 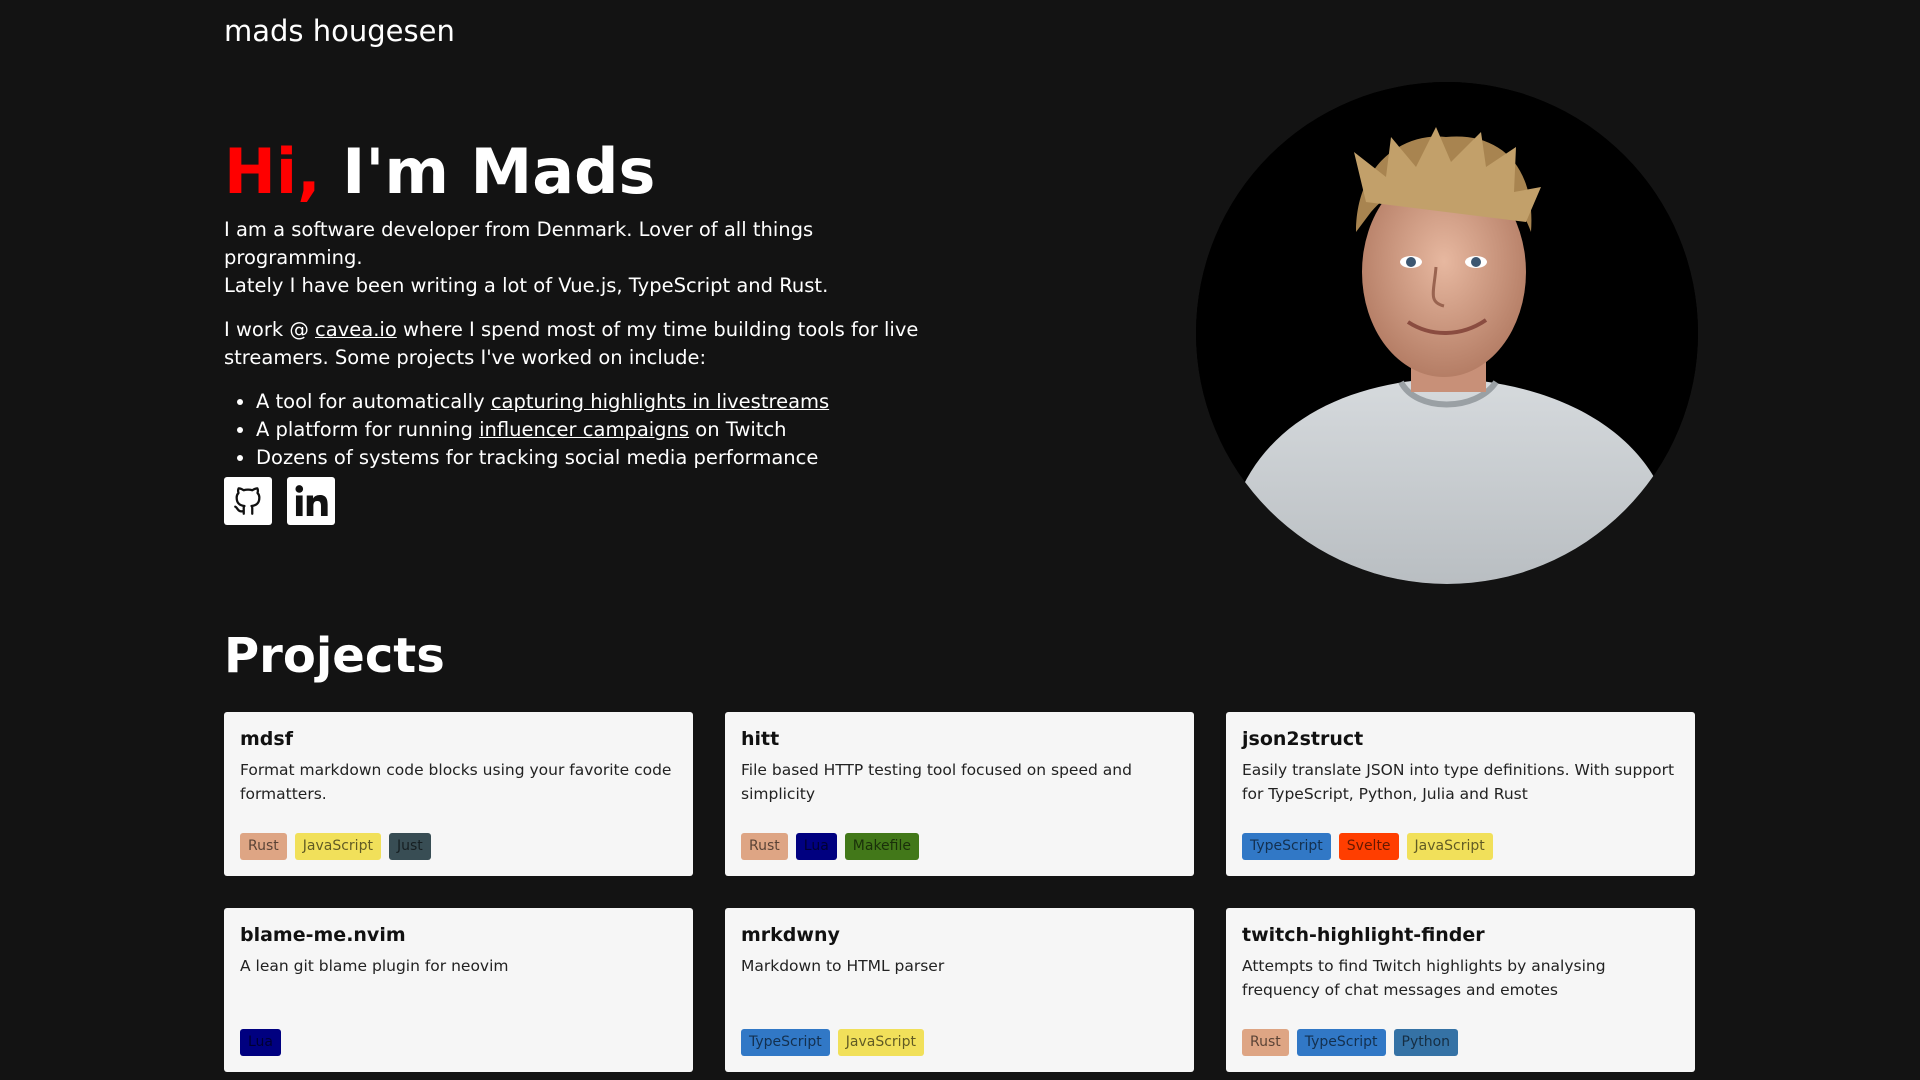 I want to click on site-title: mads hougesen, so click(x=339, y=31).